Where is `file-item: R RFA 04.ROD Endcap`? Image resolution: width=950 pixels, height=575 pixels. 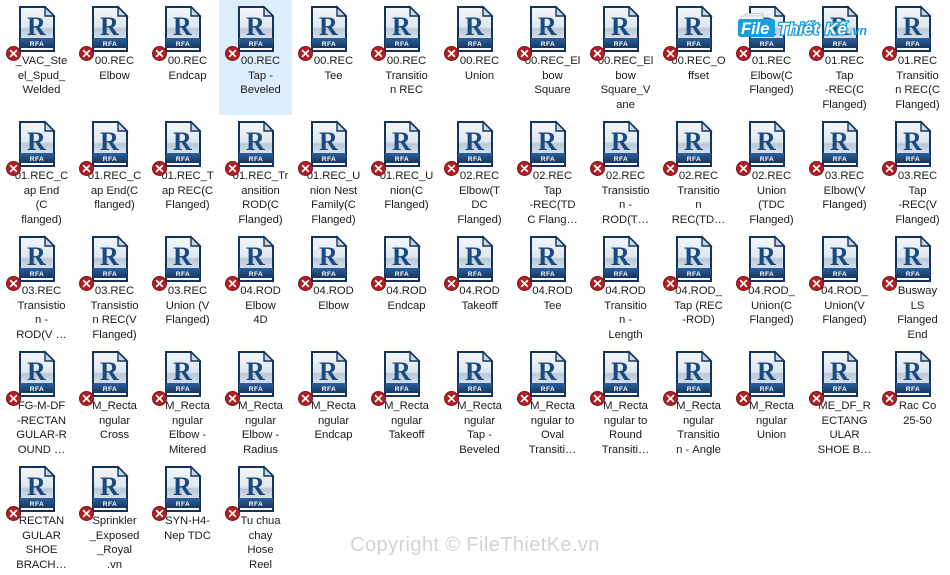
file-item: R RFA 04.ROD Endcap is located at coordinates (401, 287).